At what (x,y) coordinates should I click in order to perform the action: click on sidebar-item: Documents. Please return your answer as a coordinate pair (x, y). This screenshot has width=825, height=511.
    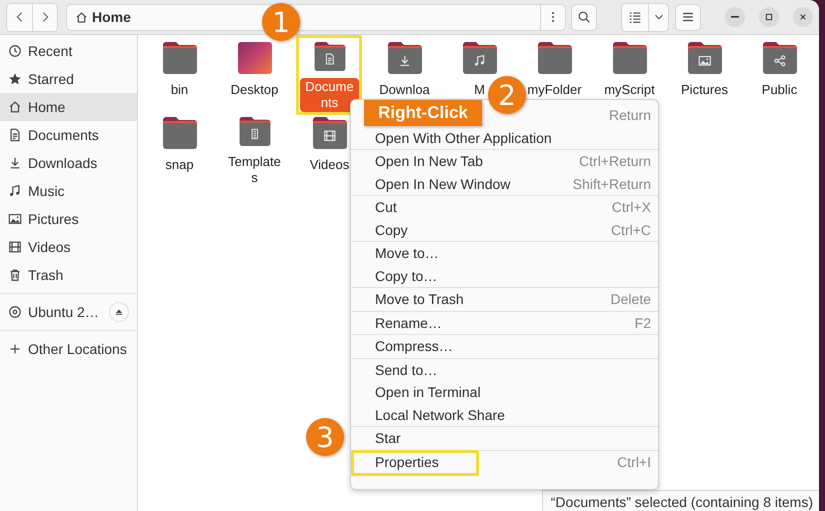
    Looking at the image, I should click on (68, 135).